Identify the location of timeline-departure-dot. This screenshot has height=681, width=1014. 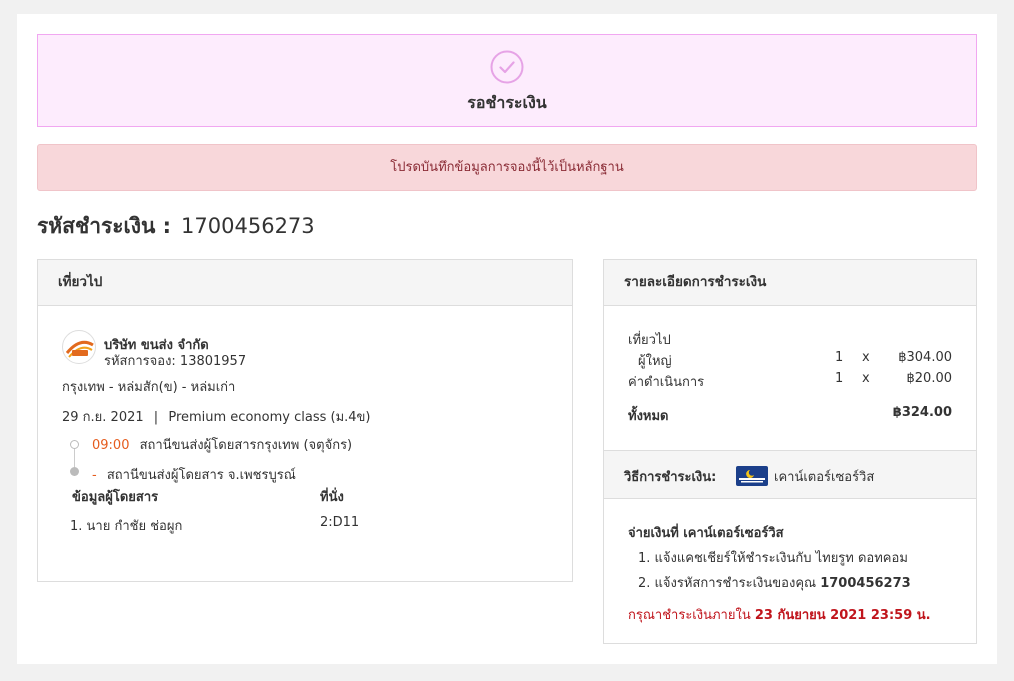
(74, 444).